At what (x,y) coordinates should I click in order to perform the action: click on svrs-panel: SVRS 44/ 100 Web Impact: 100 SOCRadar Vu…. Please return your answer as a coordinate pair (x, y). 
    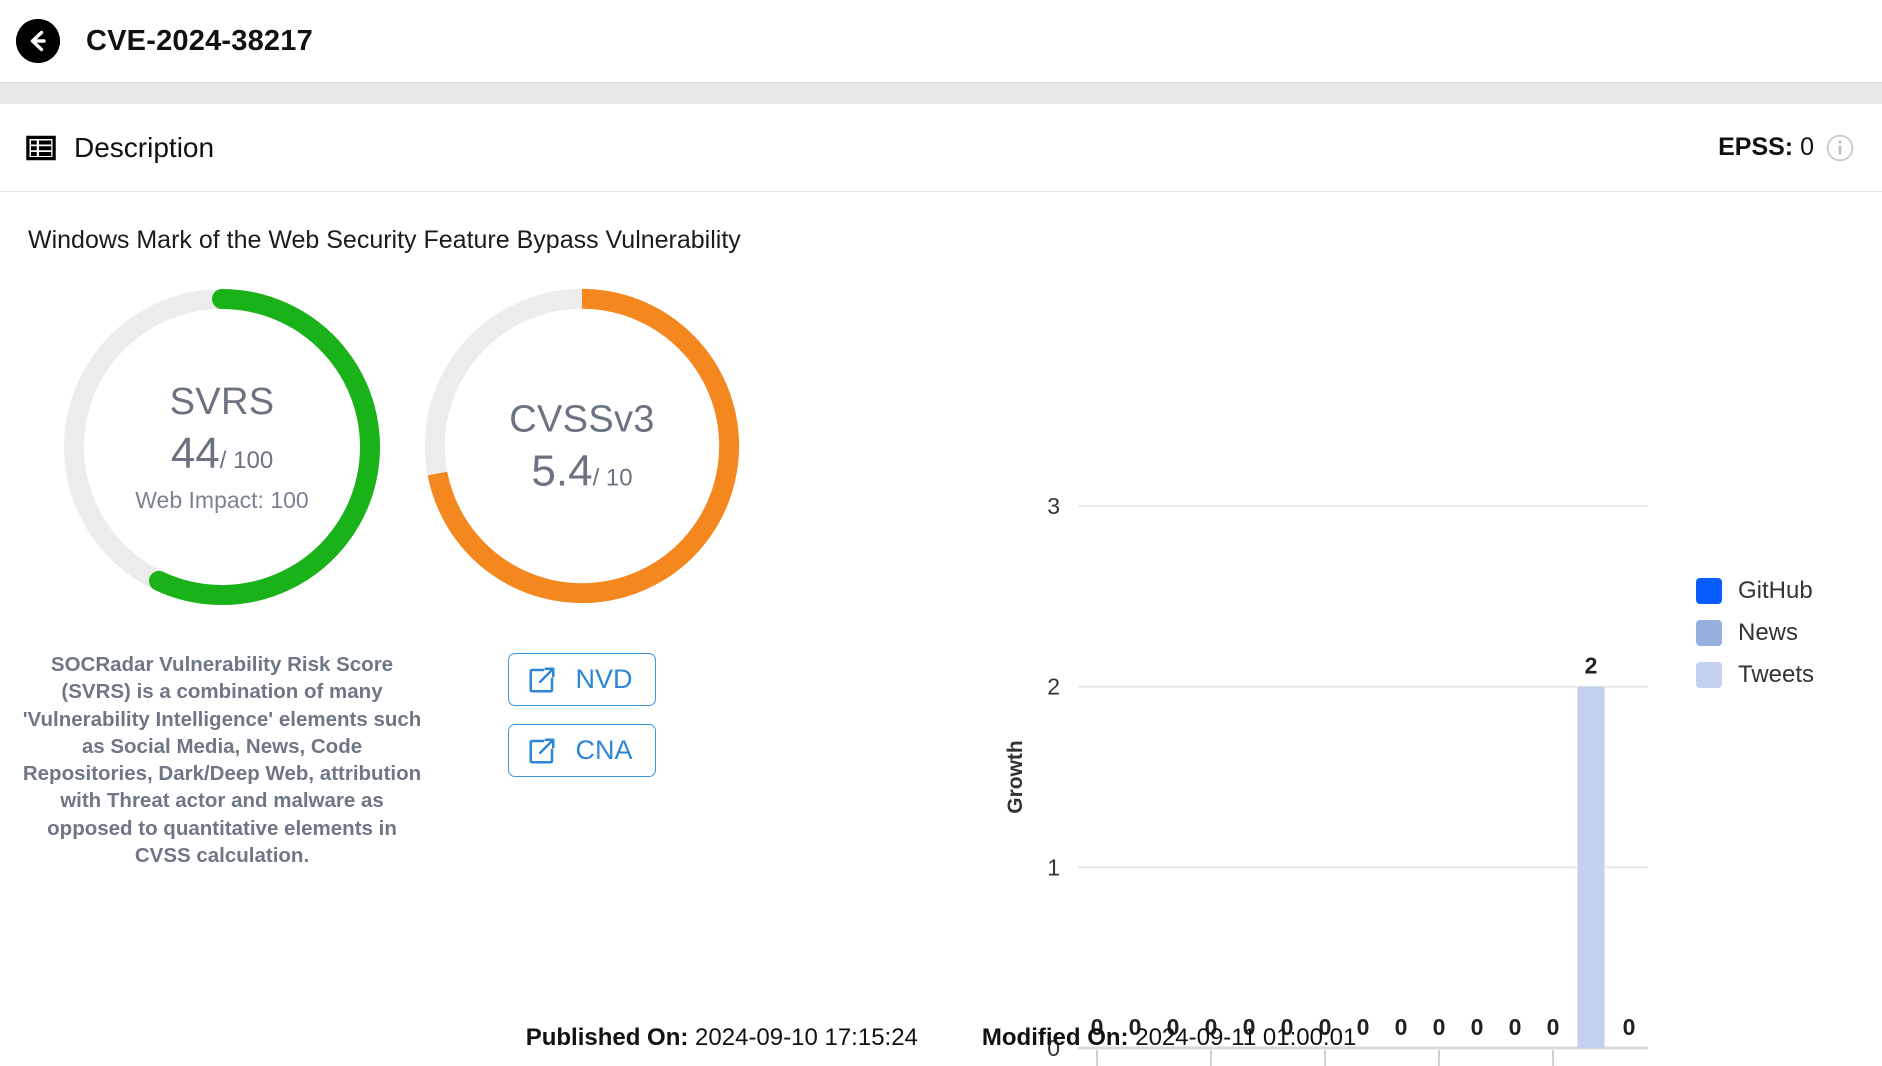
    Looking at the image, I should click on (222, 573).